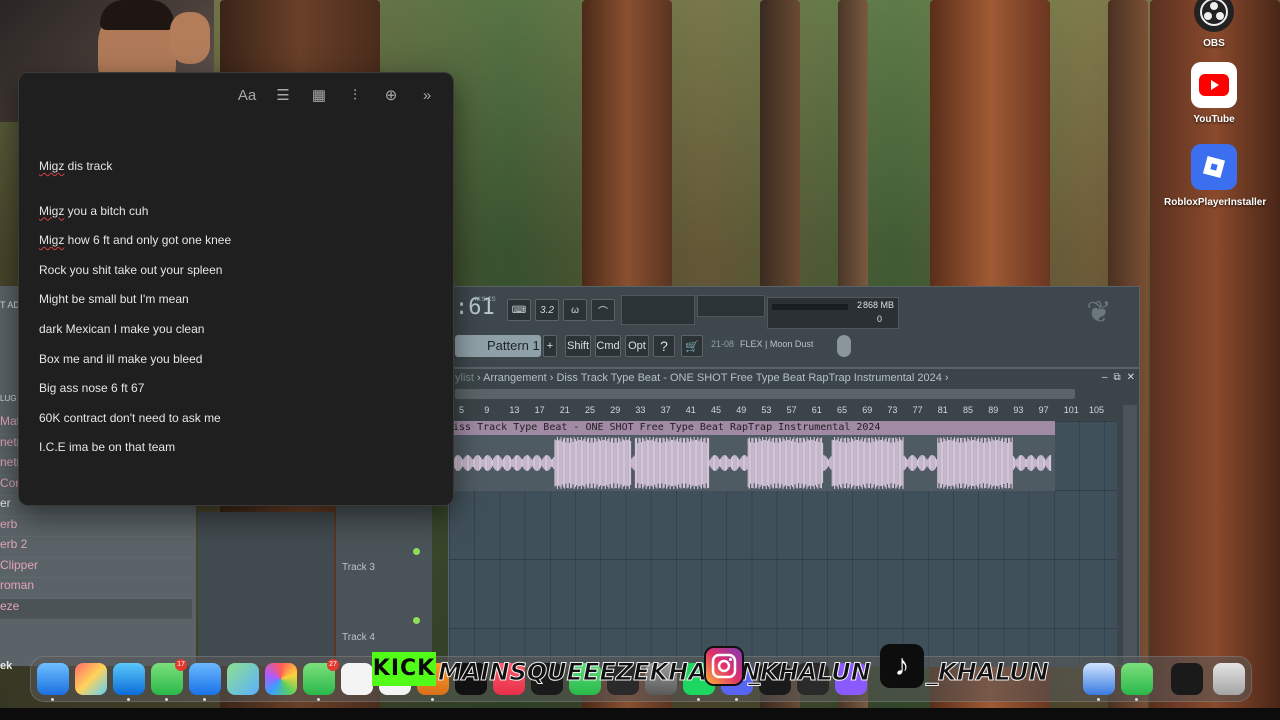  Describe the element at coordinates (498, 346) in the screenshot. I see `pattern-selector: Pattern 1` at that location.